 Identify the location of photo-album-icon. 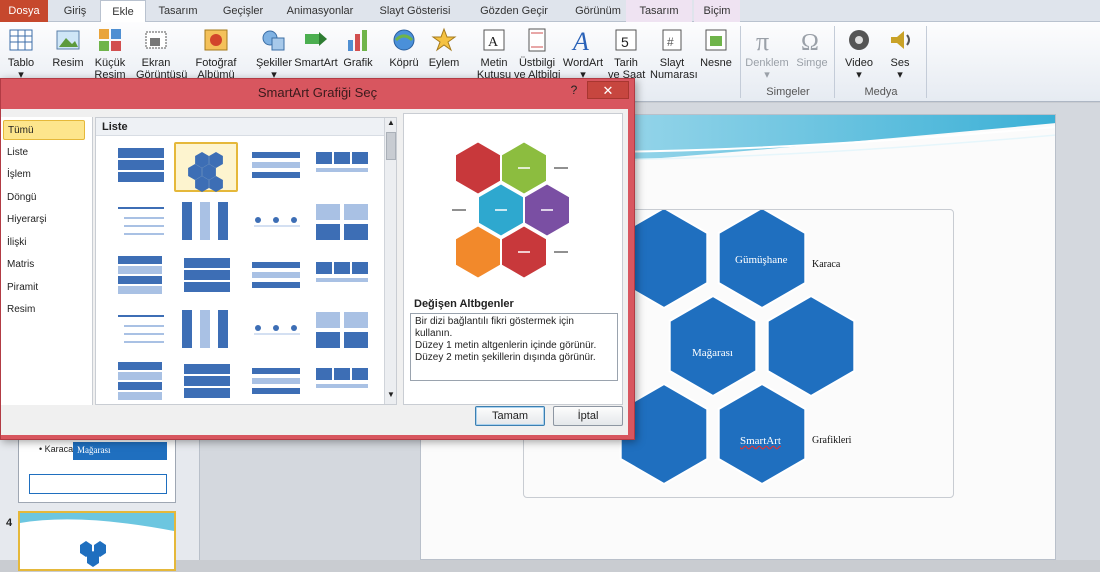
(216, 40).